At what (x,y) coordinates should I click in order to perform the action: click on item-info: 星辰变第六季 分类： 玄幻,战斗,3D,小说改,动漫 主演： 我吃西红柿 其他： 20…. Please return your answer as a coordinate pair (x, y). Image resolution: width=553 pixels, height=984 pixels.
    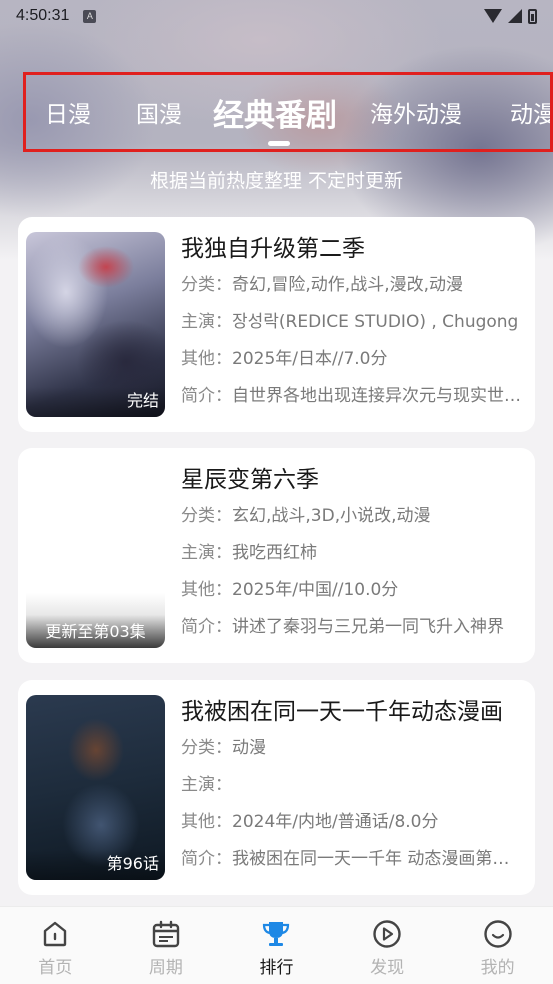
    Looking at the image, I should click on (353, 554).